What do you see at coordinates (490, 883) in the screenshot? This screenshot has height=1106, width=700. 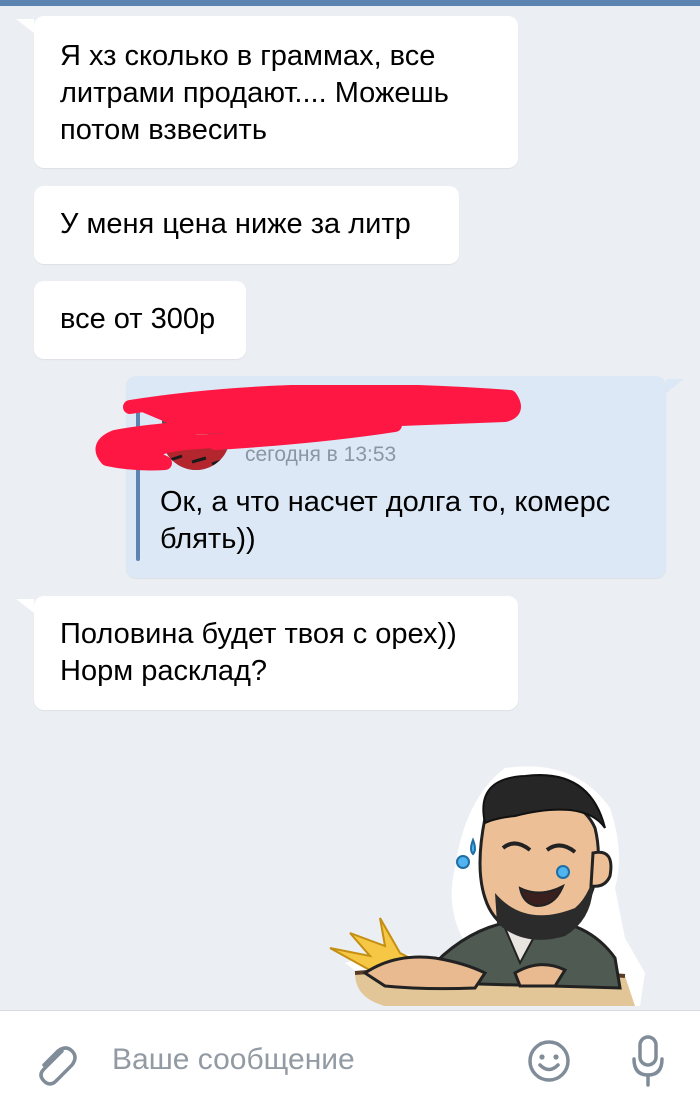 I see `sticker-laughing-man` at bounding box center [490, 883].